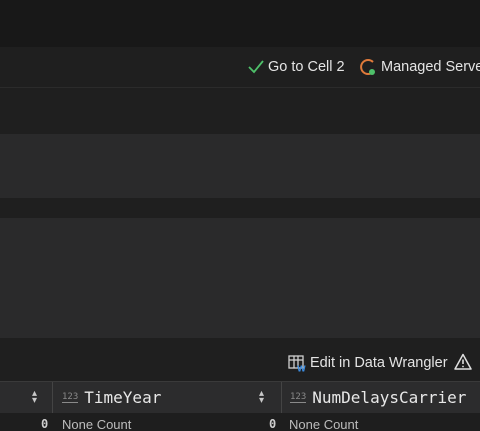 Image resolution: width=480 pixels, height=431 pixels. Describe the element at coordinates (389, 397) in the screenshot. I see `column-title: NumDelaysCarrier` at that location.